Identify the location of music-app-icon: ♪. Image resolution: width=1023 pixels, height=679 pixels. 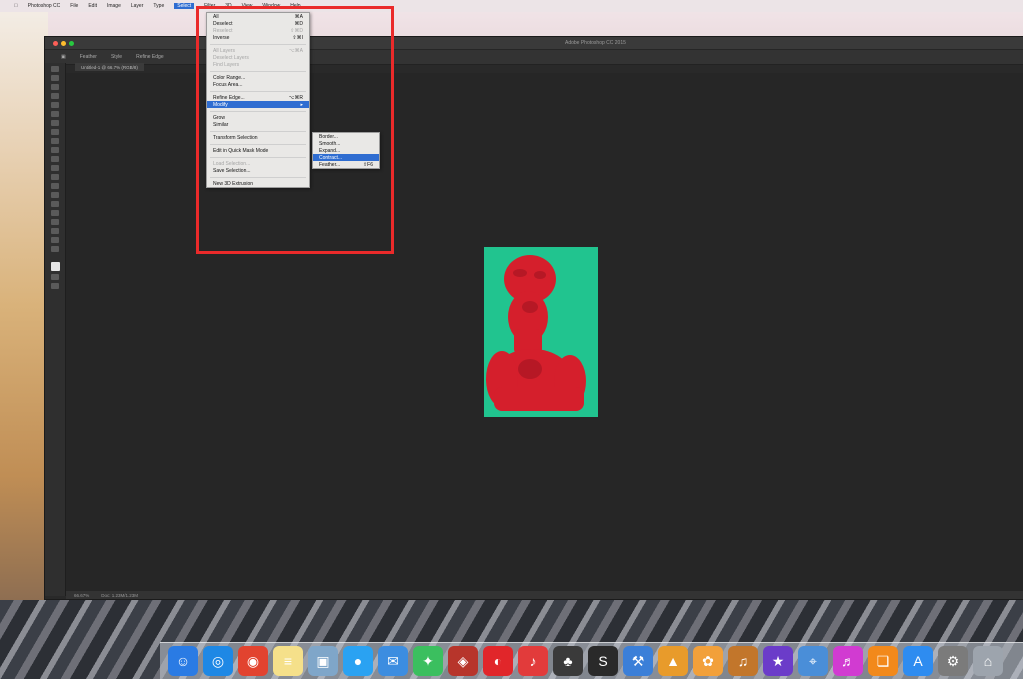
(533, 661).